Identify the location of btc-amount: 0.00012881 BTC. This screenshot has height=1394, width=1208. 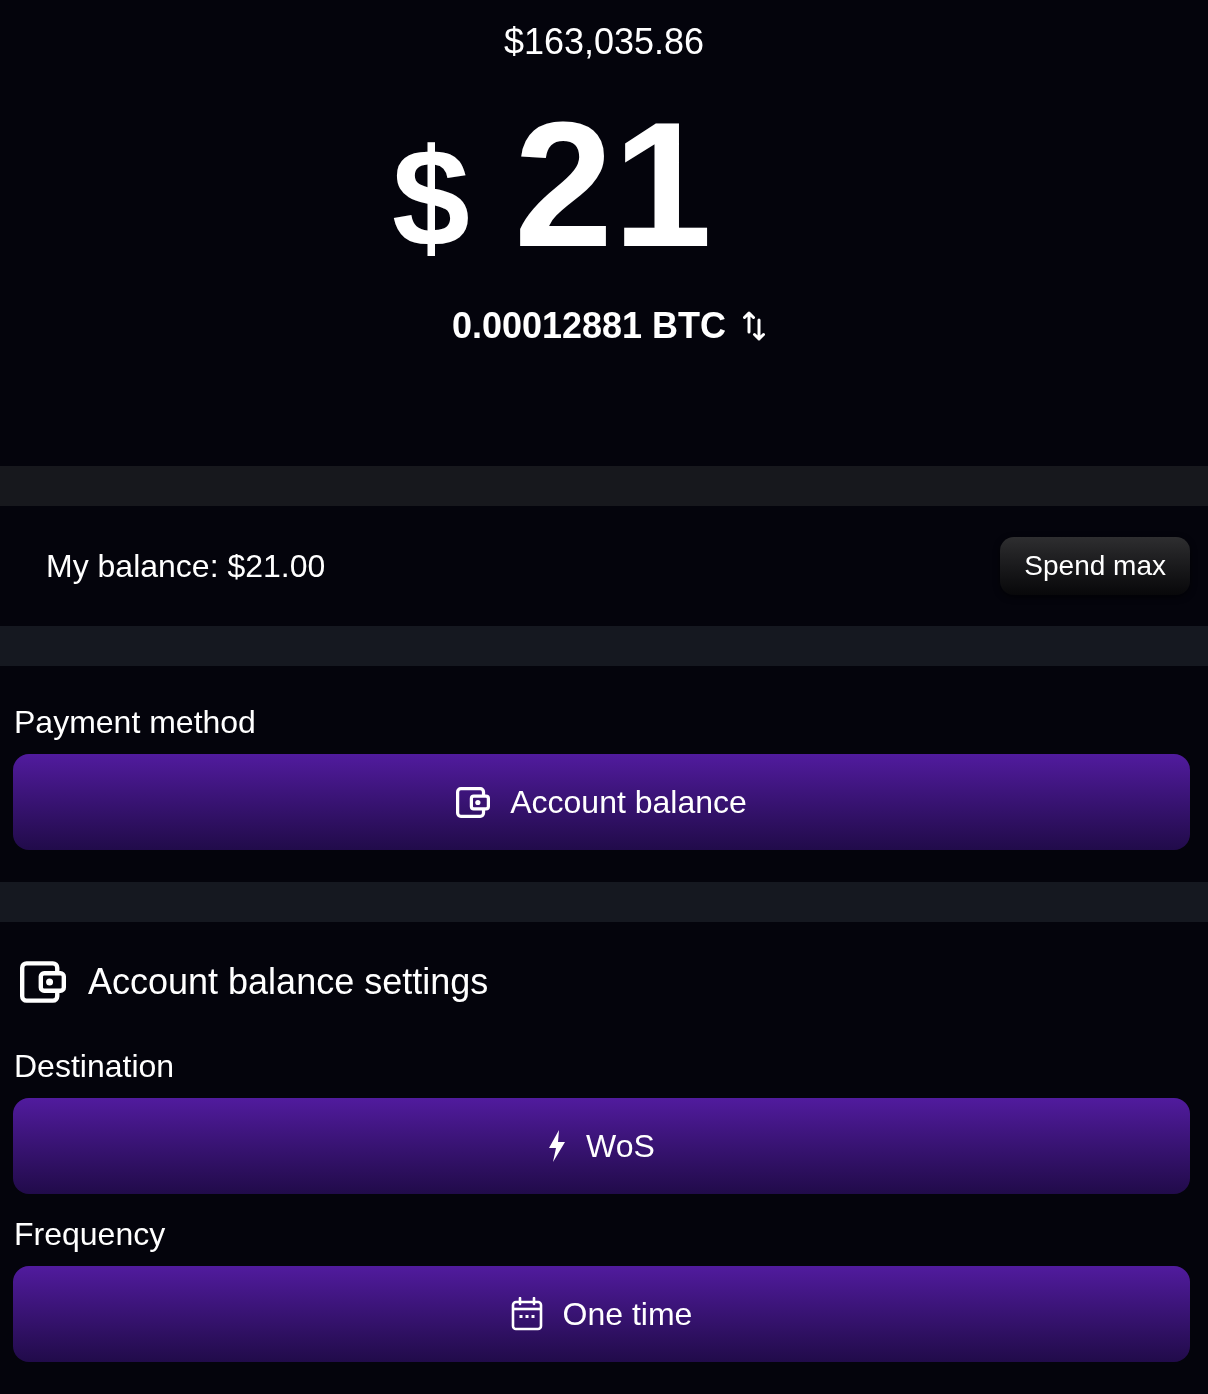
(589, 326).